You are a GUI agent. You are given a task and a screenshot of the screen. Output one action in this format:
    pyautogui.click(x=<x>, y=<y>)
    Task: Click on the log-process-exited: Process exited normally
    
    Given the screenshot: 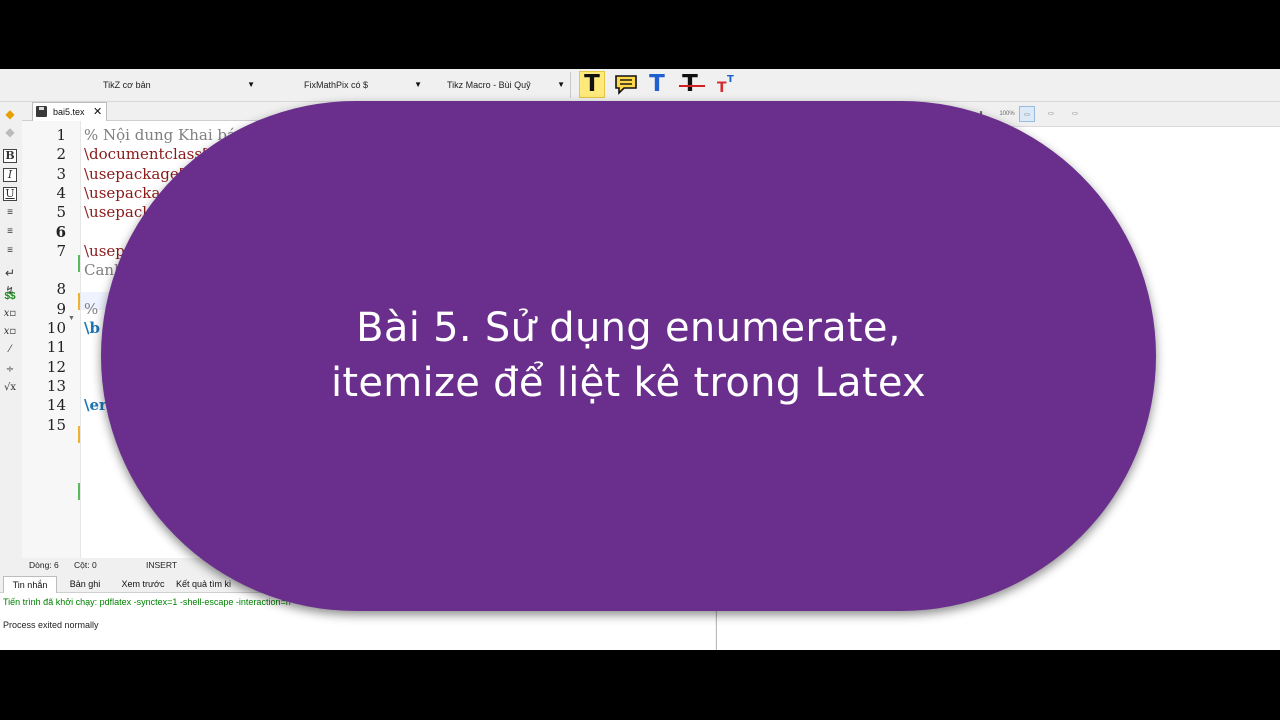 What is the action you would take?
    pyautogui.click(x=51, y=625)
    